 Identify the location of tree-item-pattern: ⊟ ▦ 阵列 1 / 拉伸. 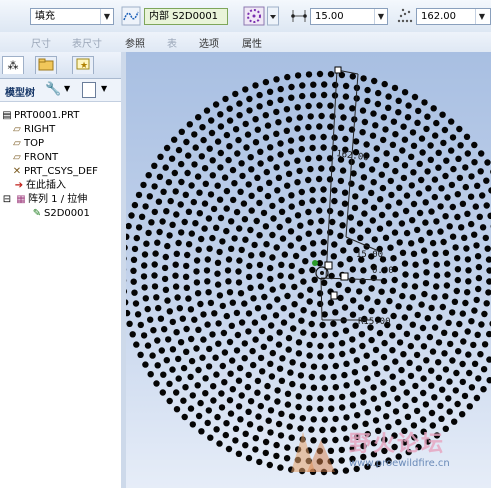
(43, 200).